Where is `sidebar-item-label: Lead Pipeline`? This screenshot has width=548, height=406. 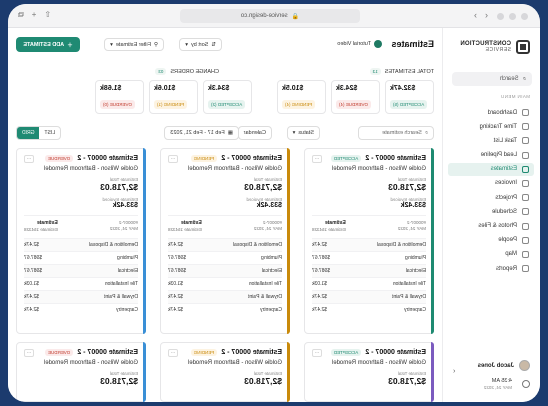 sidebar-item-label: Lead Pipeline is located at coordinates (498, 155).